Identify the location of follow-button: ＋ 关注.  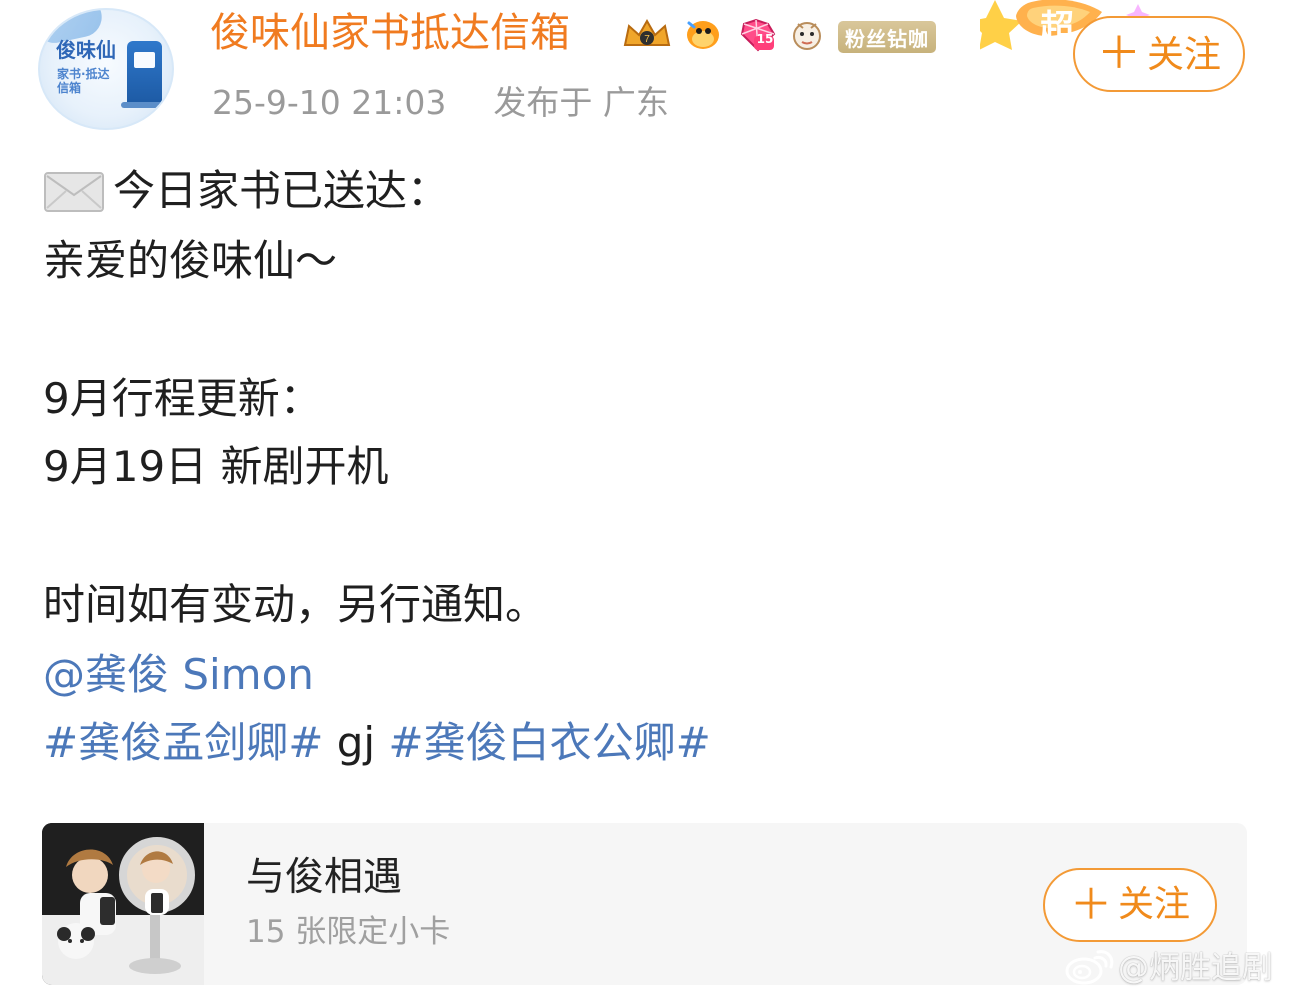
(1159, 54).